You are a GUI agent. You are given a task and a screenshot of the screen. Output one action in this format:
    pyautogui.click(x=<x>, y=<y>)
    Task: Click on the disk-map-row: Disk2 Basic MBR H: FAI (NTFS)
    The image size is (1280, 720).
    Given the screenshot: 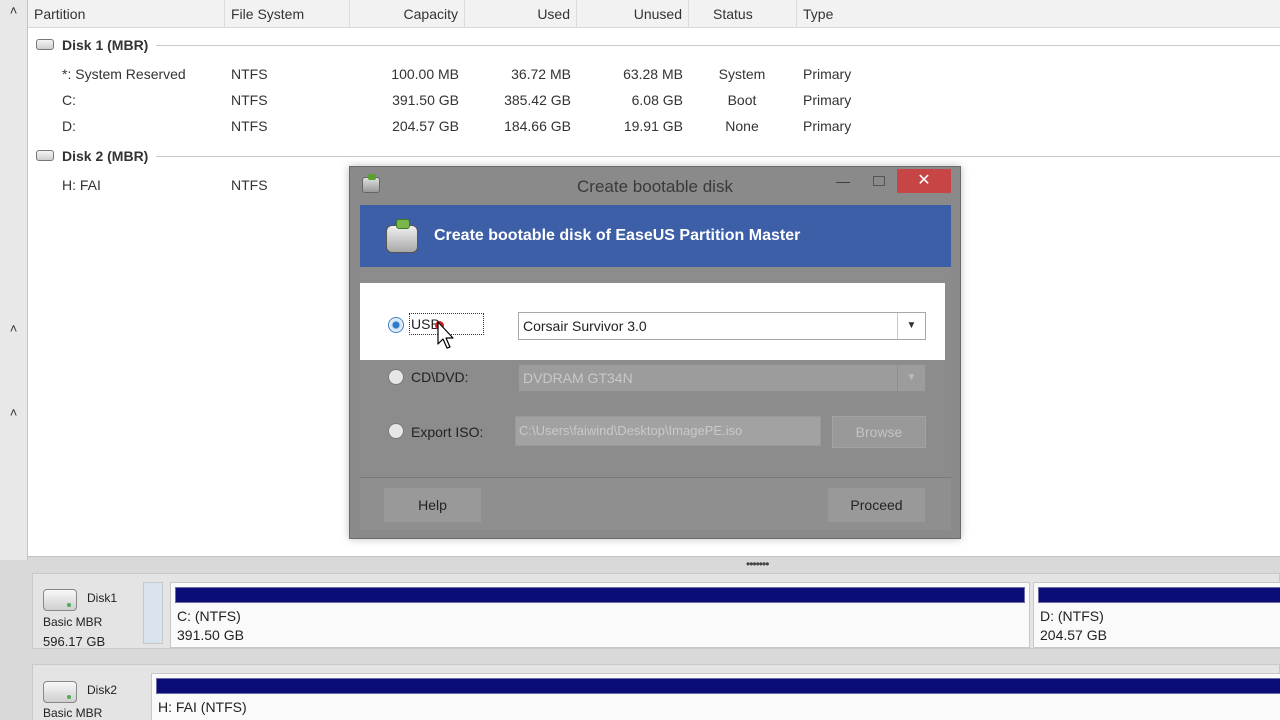 What is the action you would take?
    pyautogui.click(x=656, y=692)
    